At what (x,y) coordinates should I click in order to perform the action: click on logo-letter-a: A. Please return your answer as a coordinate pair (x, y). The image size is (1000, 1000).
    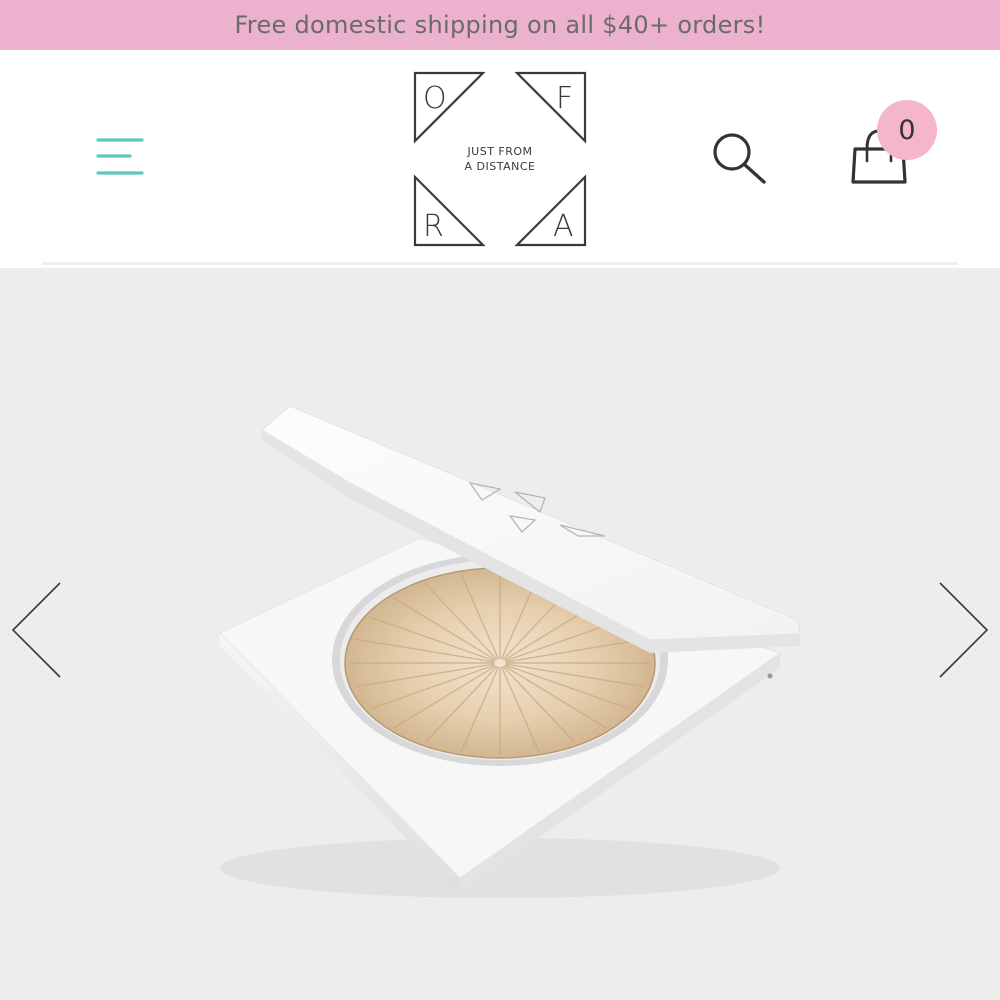
    Looking at the image, I should click on (563, 226).